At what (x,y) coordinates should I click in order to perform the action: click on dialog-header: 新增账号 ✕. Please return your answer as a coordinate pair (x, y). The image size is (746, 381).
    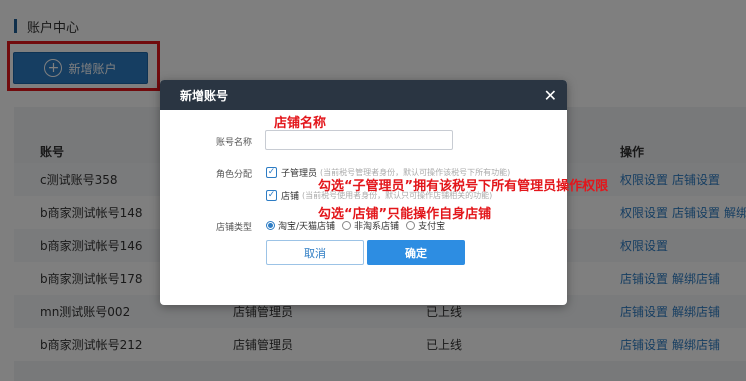
    Looking at the image, I should click on (363, 95).